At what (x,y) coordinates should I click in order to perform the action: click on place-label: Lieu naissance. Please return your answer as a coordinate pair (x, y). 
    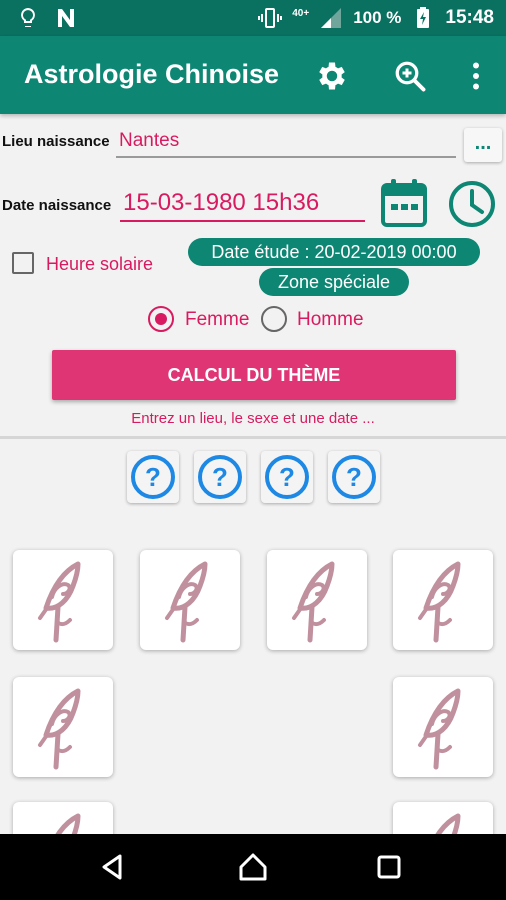
    Looking at the image, I should click on (56, 141).